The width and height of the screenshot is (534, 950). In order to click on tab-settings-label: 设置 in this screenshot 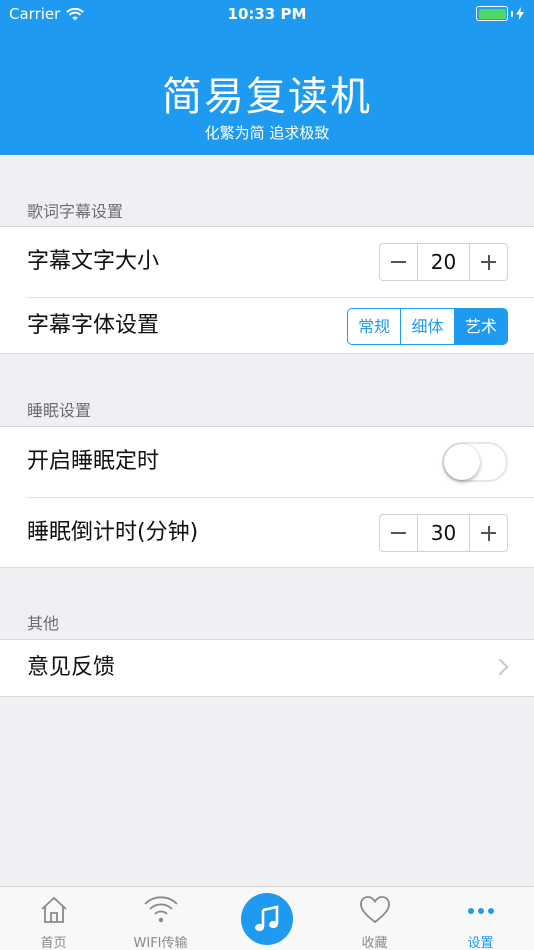, I will do `click(480, 943)`.